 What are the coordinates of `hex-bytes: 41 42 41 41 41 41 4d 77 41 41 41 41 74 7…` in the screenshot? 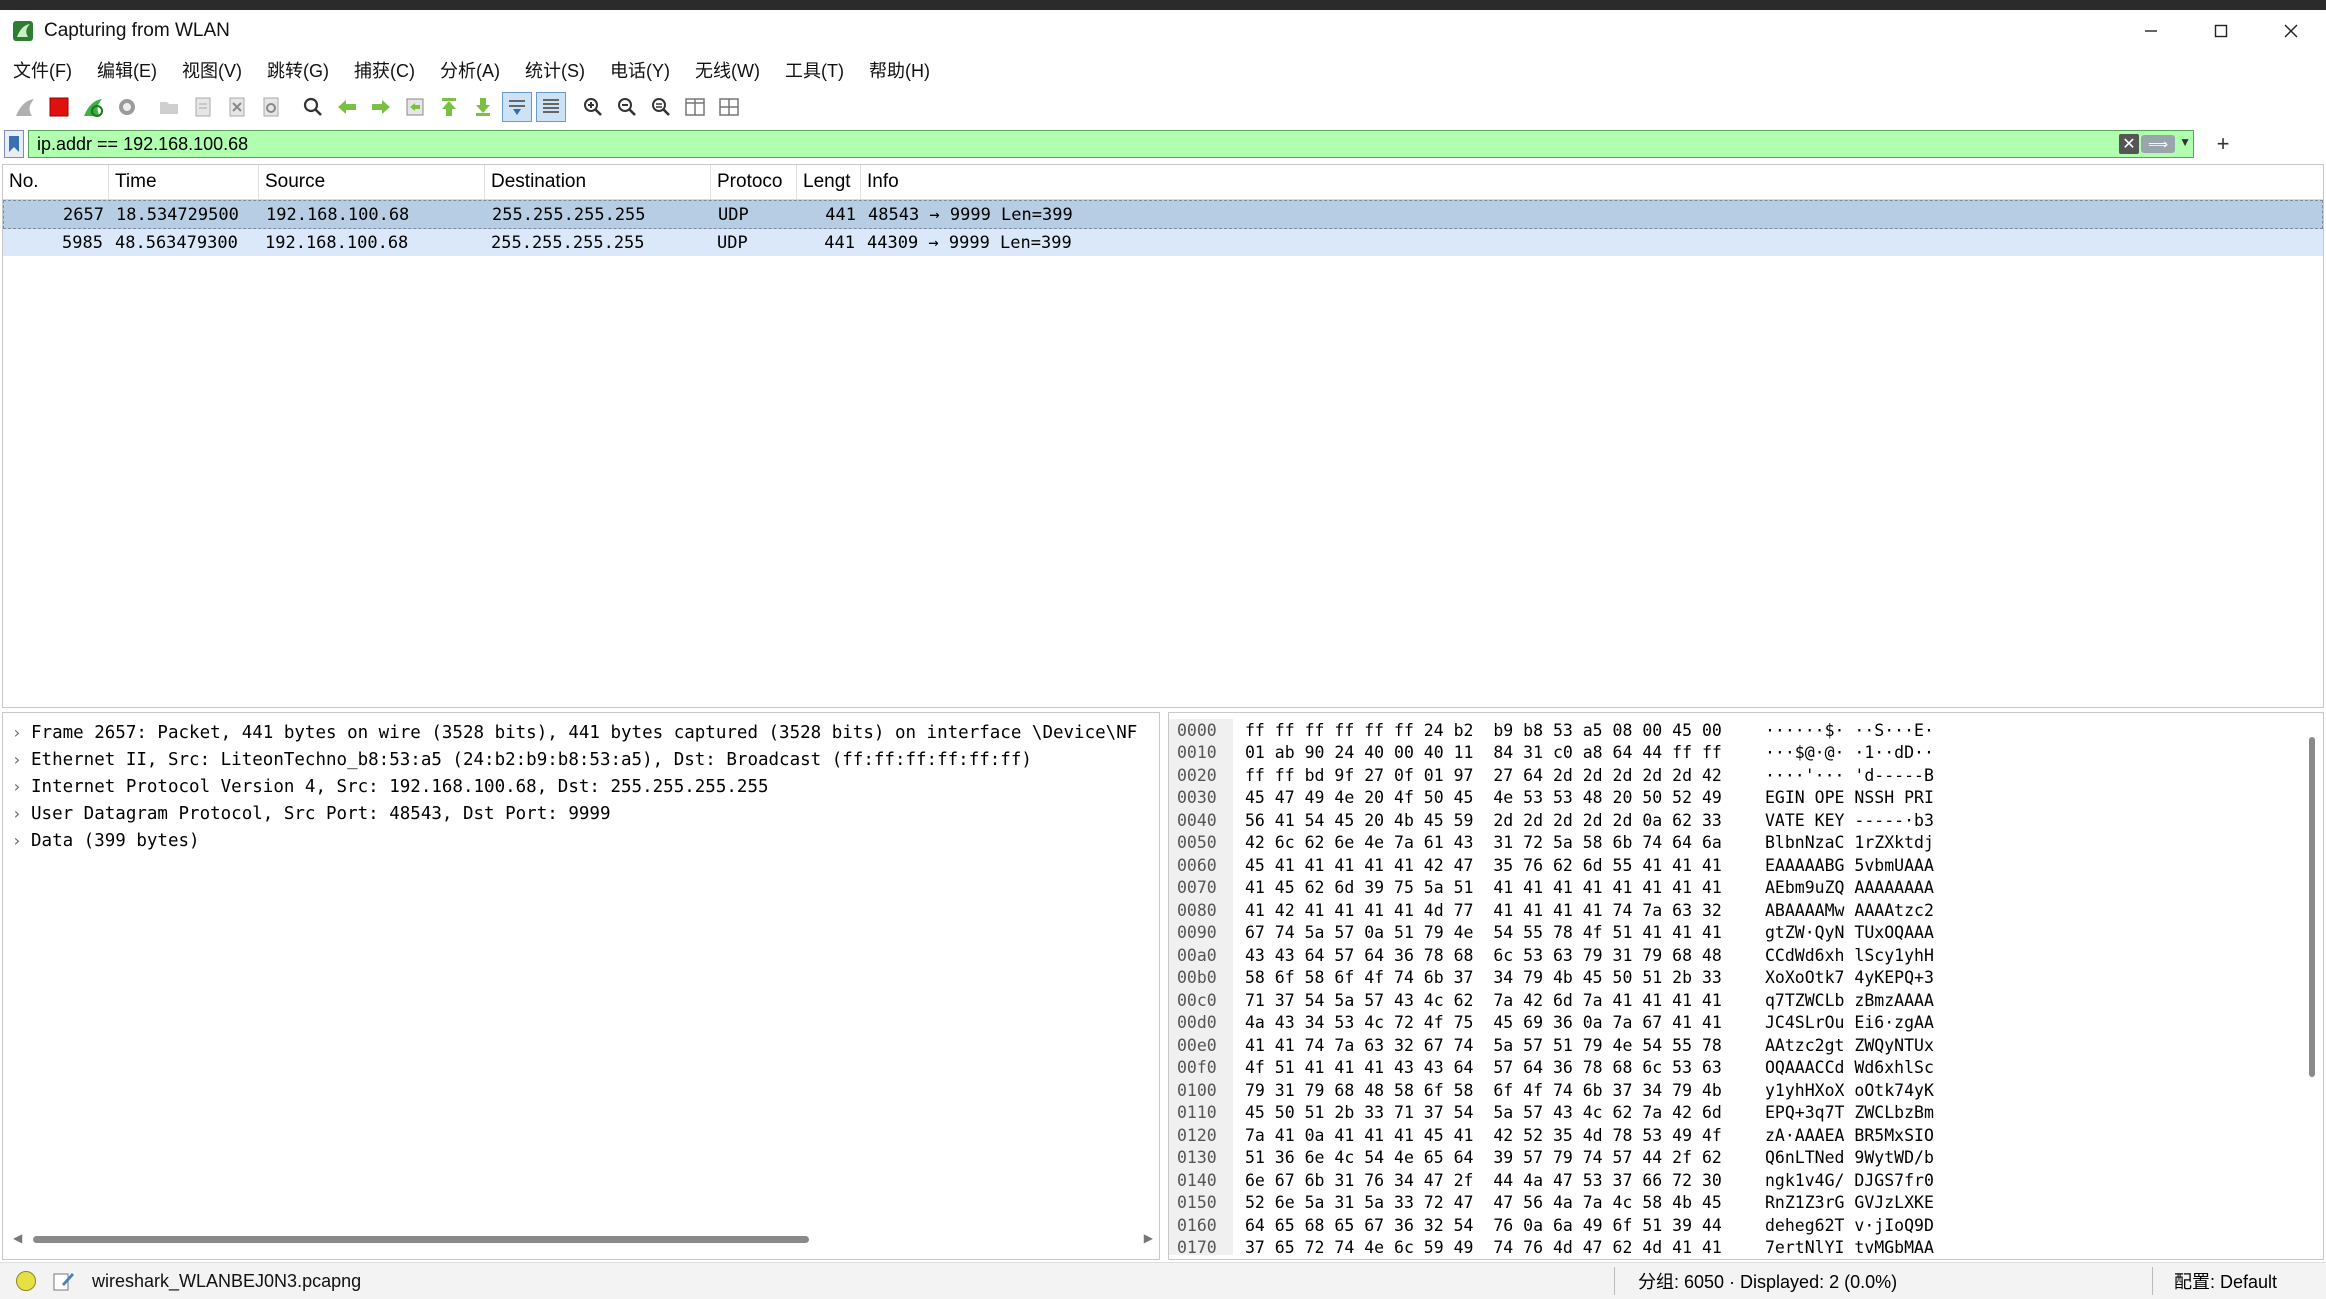 It's located at (1505, 910).